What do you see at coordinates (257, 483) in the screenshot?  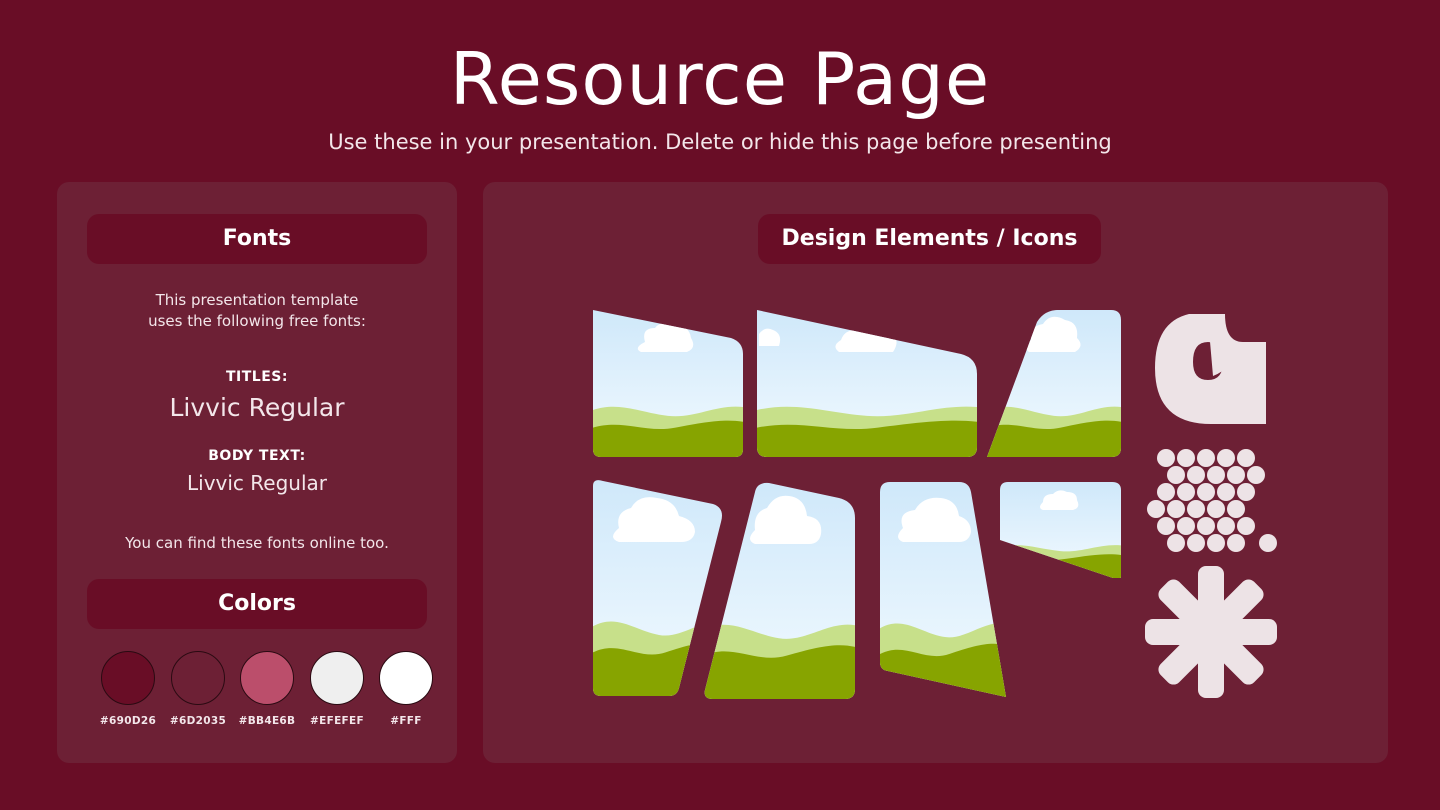 I see `body-font-name: Livvic Regular` at bounding box center [257, 483].